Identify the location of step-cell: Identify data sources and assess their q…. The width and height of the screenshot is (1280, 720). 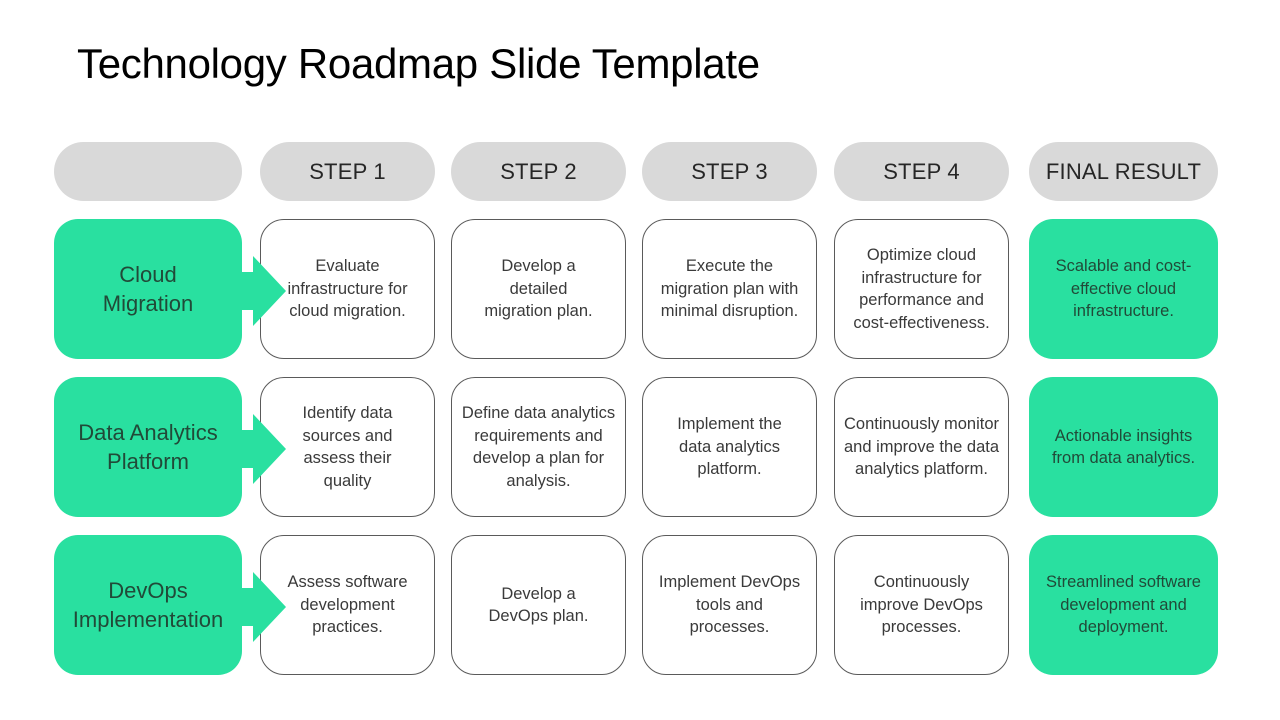
(347, 447).